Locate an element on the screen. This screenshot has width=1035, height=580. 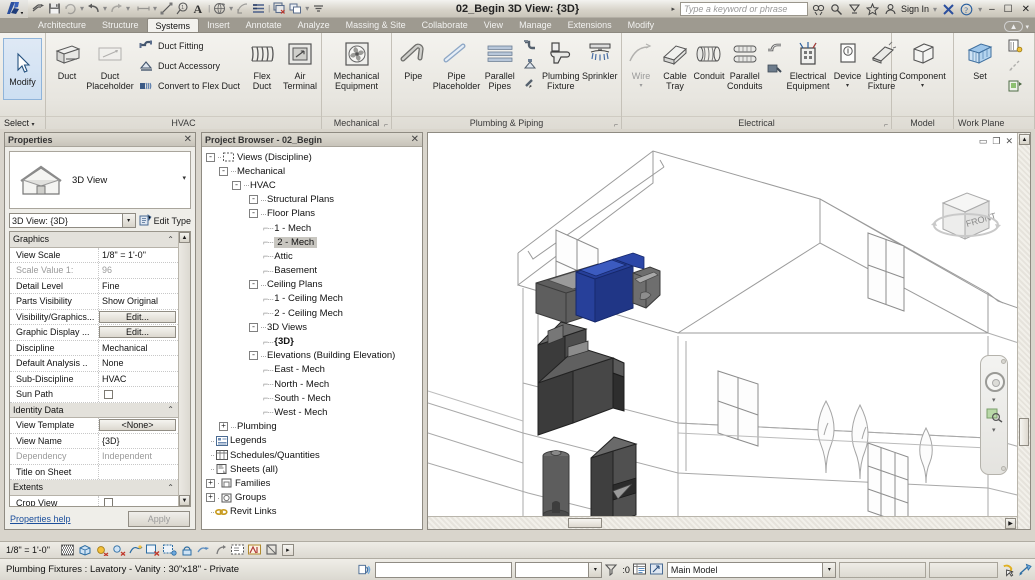
maximize-window-button: ☐ is located at coordinates (1008, 9).